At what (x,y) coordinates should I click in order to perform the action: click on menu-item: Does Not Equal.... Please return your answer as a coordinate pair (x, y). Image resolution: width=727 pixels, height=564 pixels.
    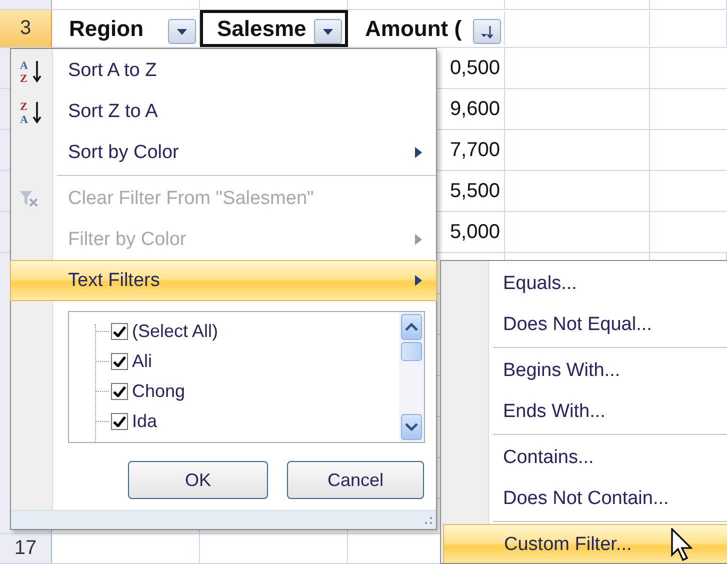
    Looking at the image, I should click on (584, 324).